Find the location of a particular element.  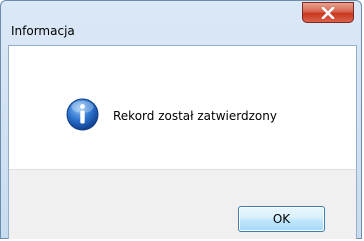

close-icon is located at coordinates (328, 12).